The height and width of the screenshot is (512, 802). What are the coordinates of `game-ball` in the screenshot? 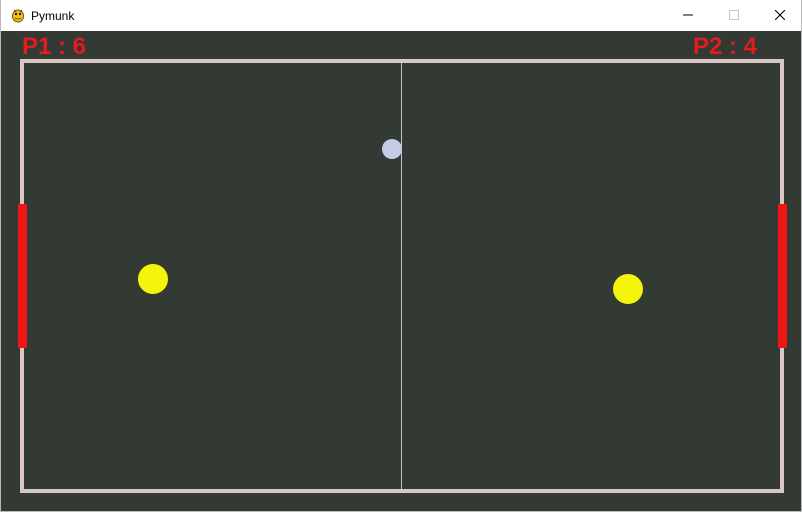 It's located at (392, 149).